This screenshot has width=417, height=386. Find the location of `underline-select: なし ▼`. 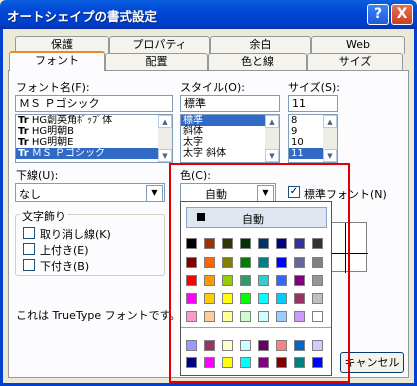

underline-select: なし ▼ is located at coordinates (90, 192).